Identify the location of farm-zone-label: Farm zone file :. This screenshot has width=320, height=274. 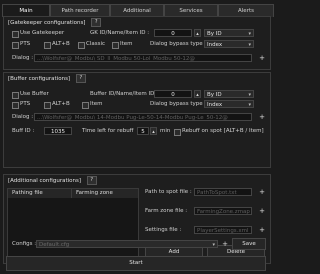
(166, 211).